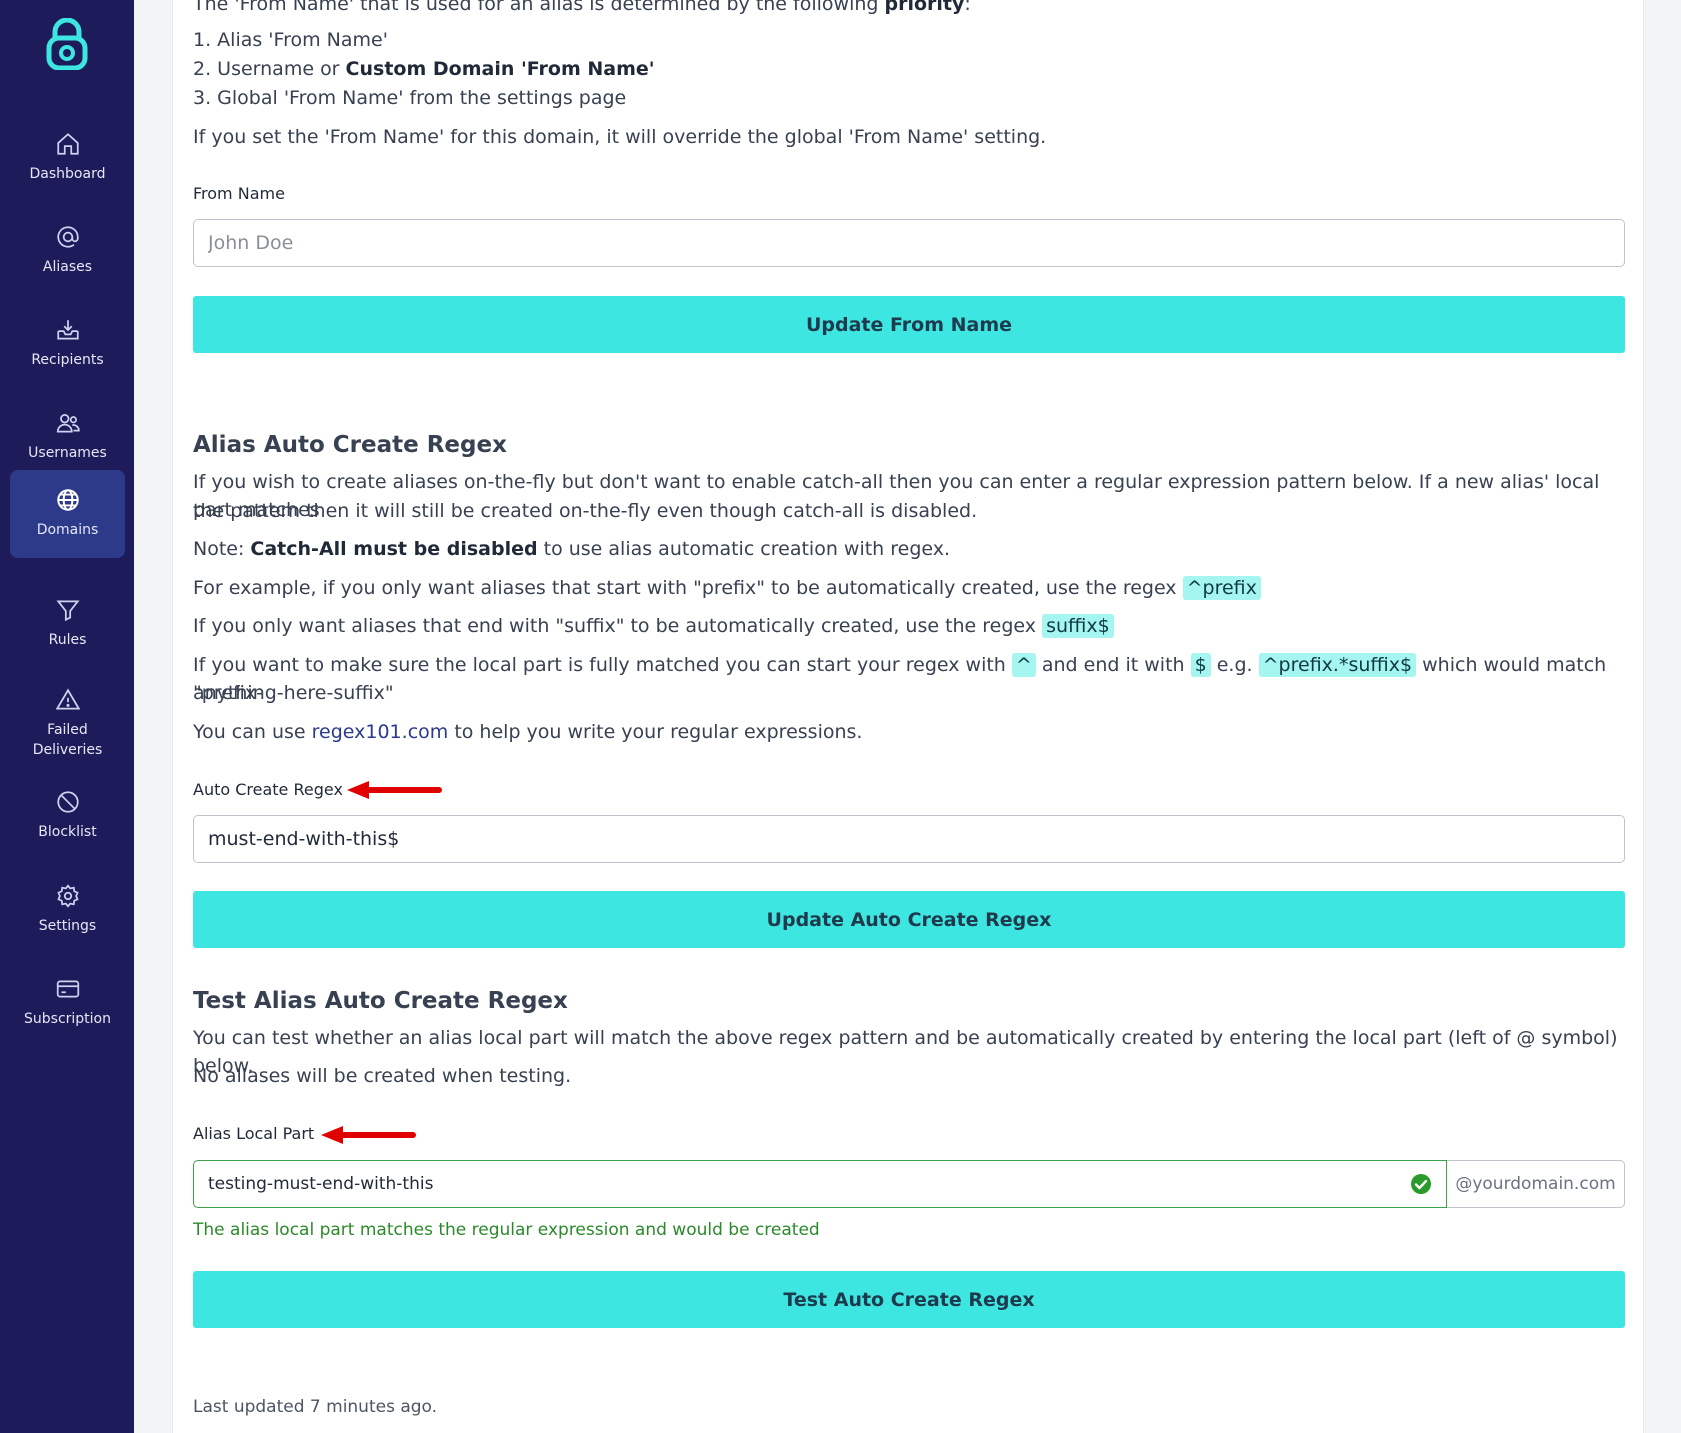  Describe the element at coordinates (67, 144) in the screenshot. I see `home-icon` at that location.